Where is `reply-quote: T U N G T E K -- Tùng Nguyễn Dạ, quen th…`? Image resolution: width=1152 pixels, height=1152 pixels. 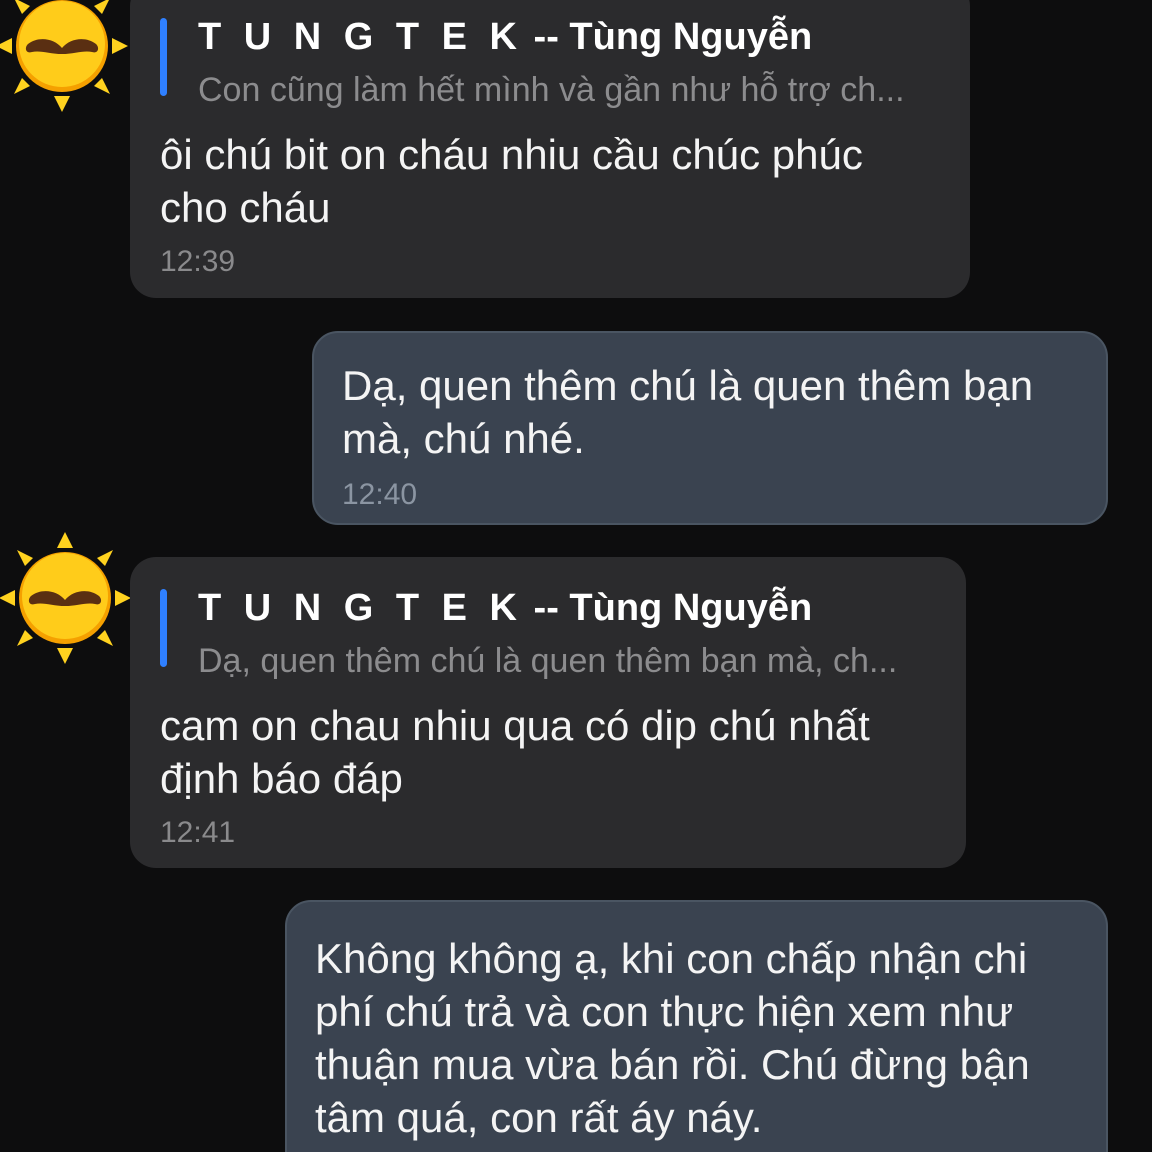 reply-quote: T U N G T E K -- Tùng Nguyễn Dạ, quen th… is located at coordinates (548, 635).